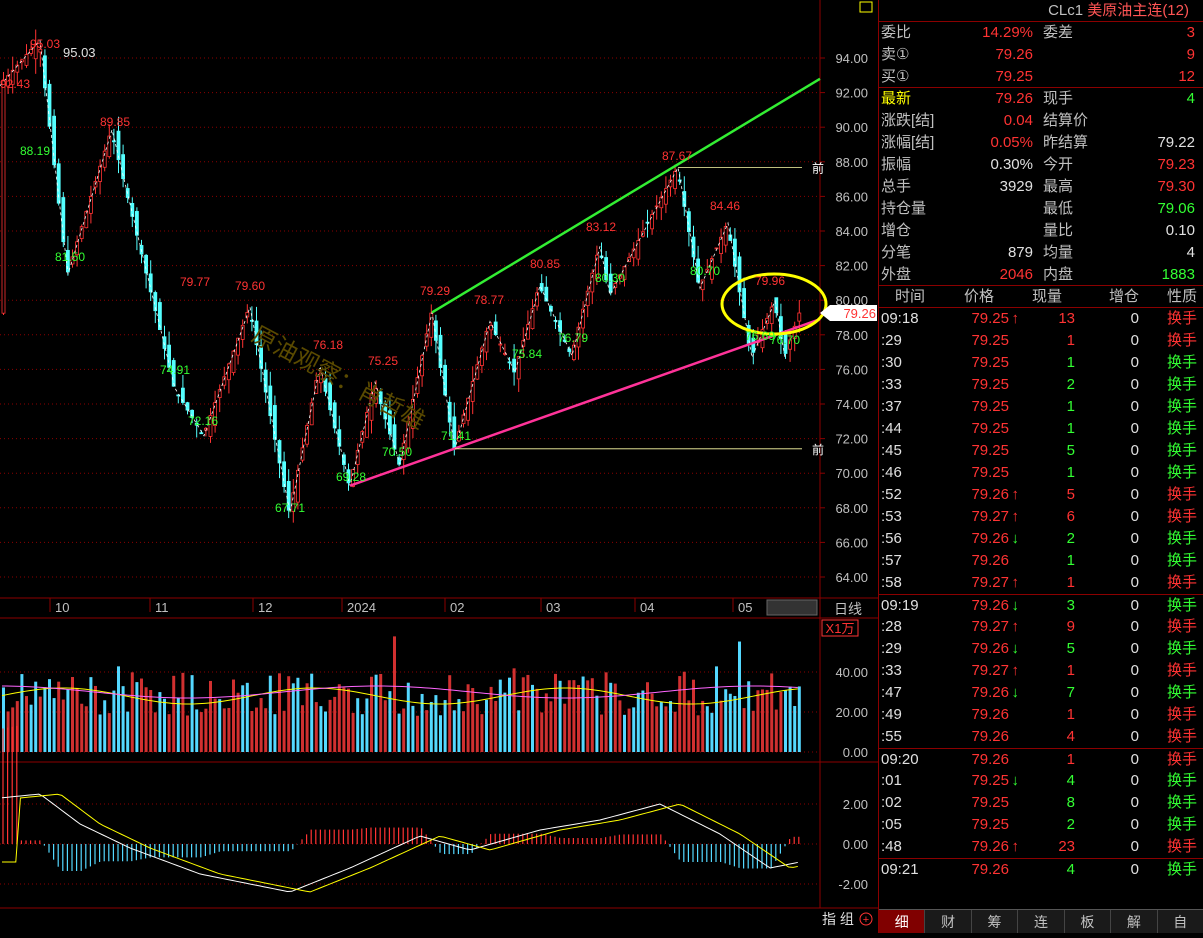  I want to click on price-axis-label: 68.00, so click(851, 508).